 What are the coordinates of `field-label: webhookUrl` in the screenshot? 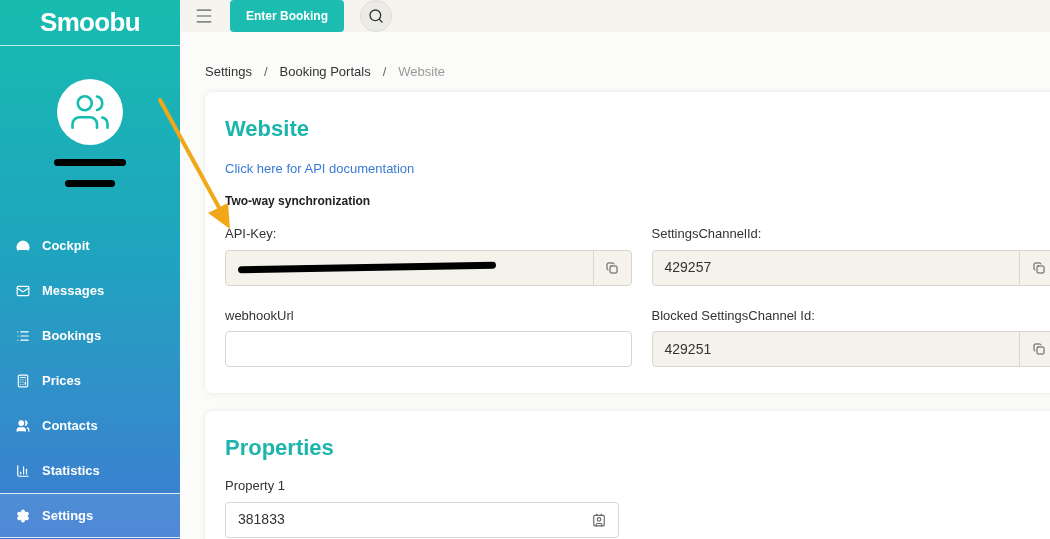 It's located at (260, 315).